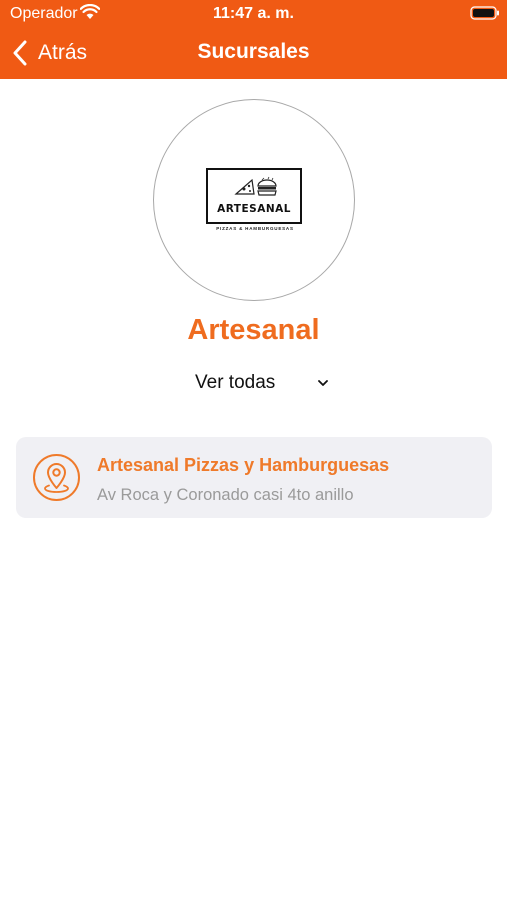  What do you see at coordinates (243, 465) in the screenshot?
I see `branch-name: Artesanal Pizzas y Hamburguesas` at bounding box center [243, 465].